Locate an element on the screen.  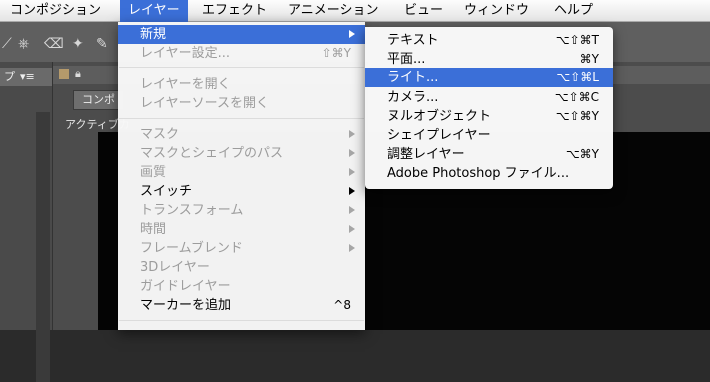
camera-tool-icon: ⎈ is located at coordinates (23, 44).